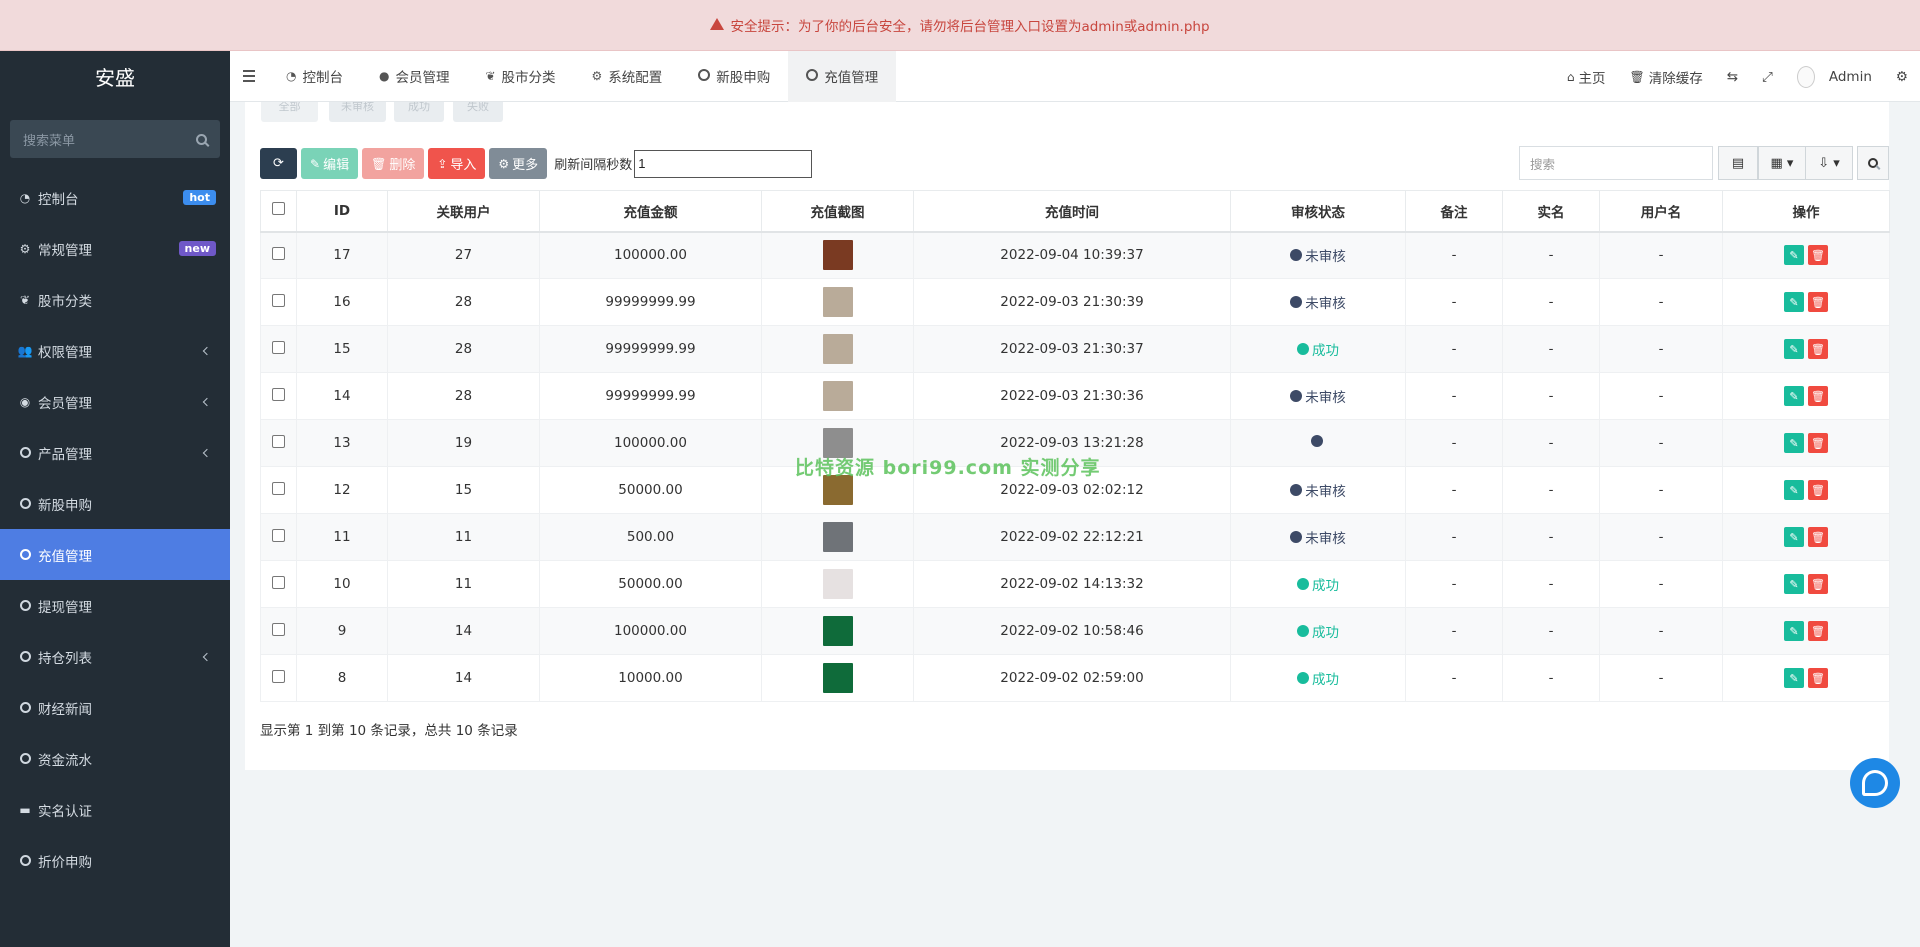  Describe the element at coordinates (278, 209) in the screenshot. I see `select-all-checkbox` at that location.